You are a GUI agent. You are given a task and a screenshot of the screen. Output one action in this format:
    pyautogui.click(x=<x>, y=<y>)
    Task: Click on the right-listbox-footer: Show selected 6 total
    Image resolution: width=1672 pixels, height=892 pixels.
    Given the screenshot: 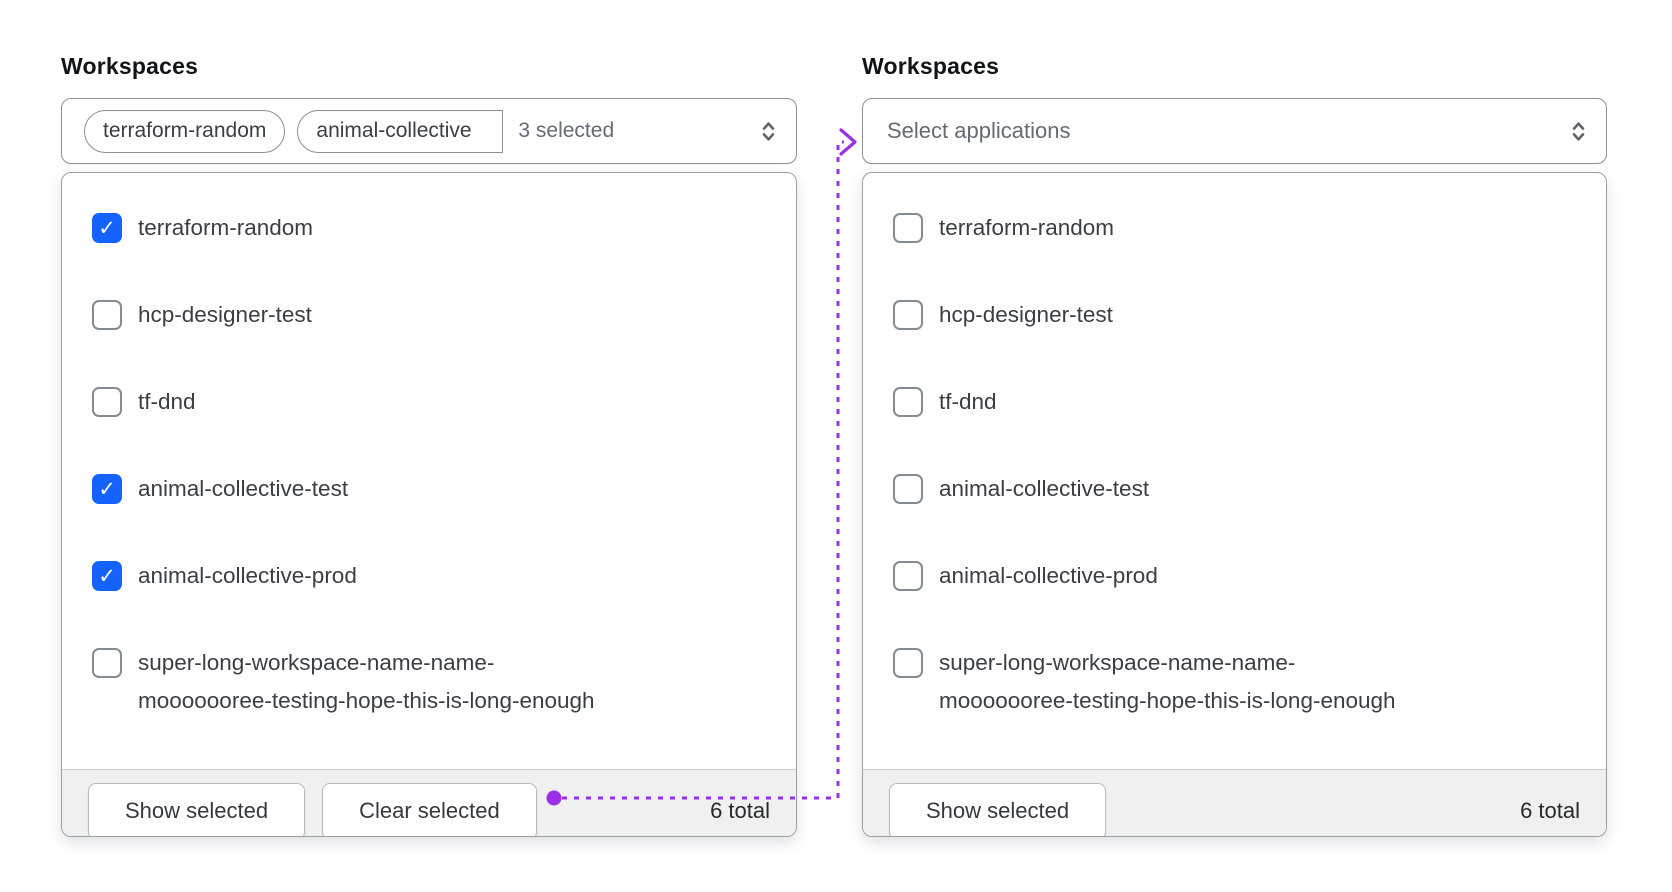 What is the action you would take?
    pyautogui.click(x=1234, y=802)
    